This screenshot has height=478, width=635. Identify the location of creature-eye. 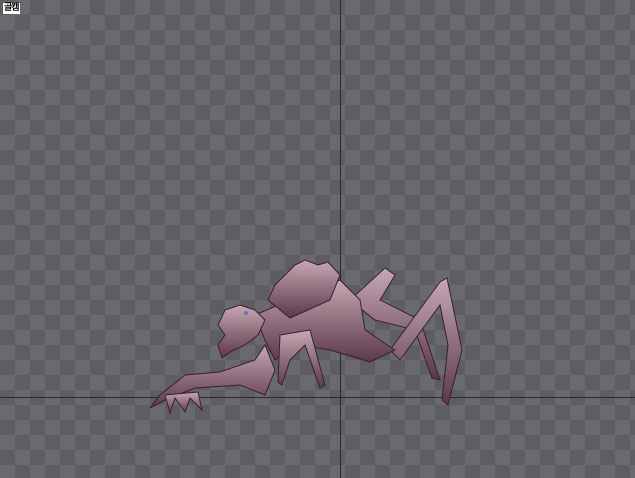
(246, 313).